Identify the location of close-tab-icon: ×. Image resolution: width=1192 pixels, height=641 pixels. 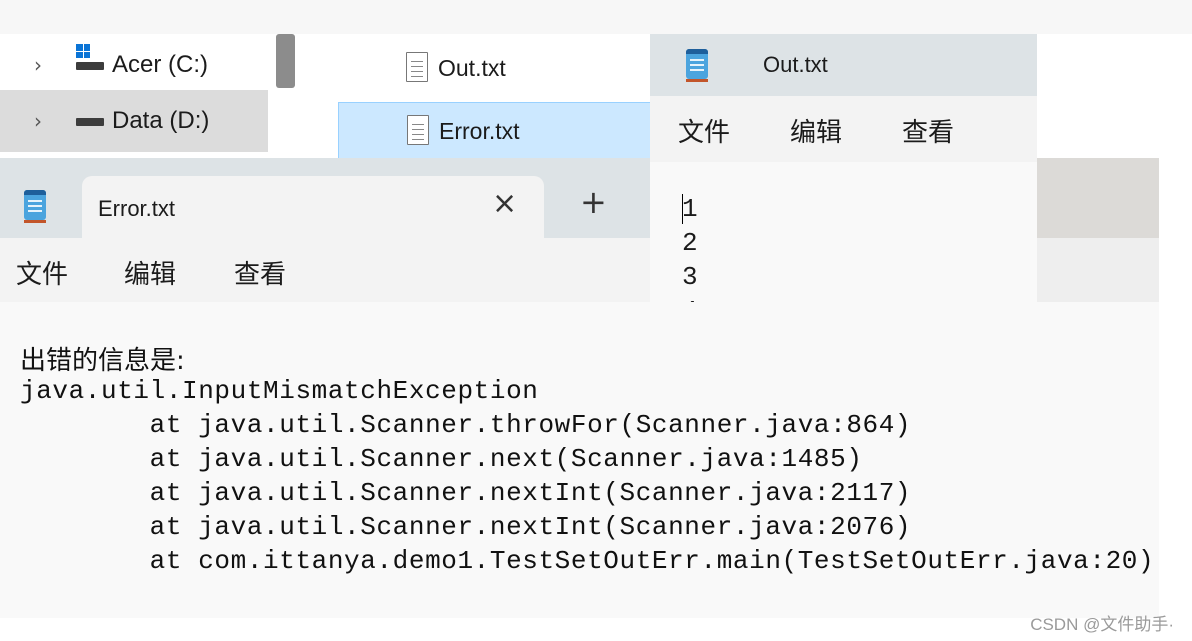
(504, 203).